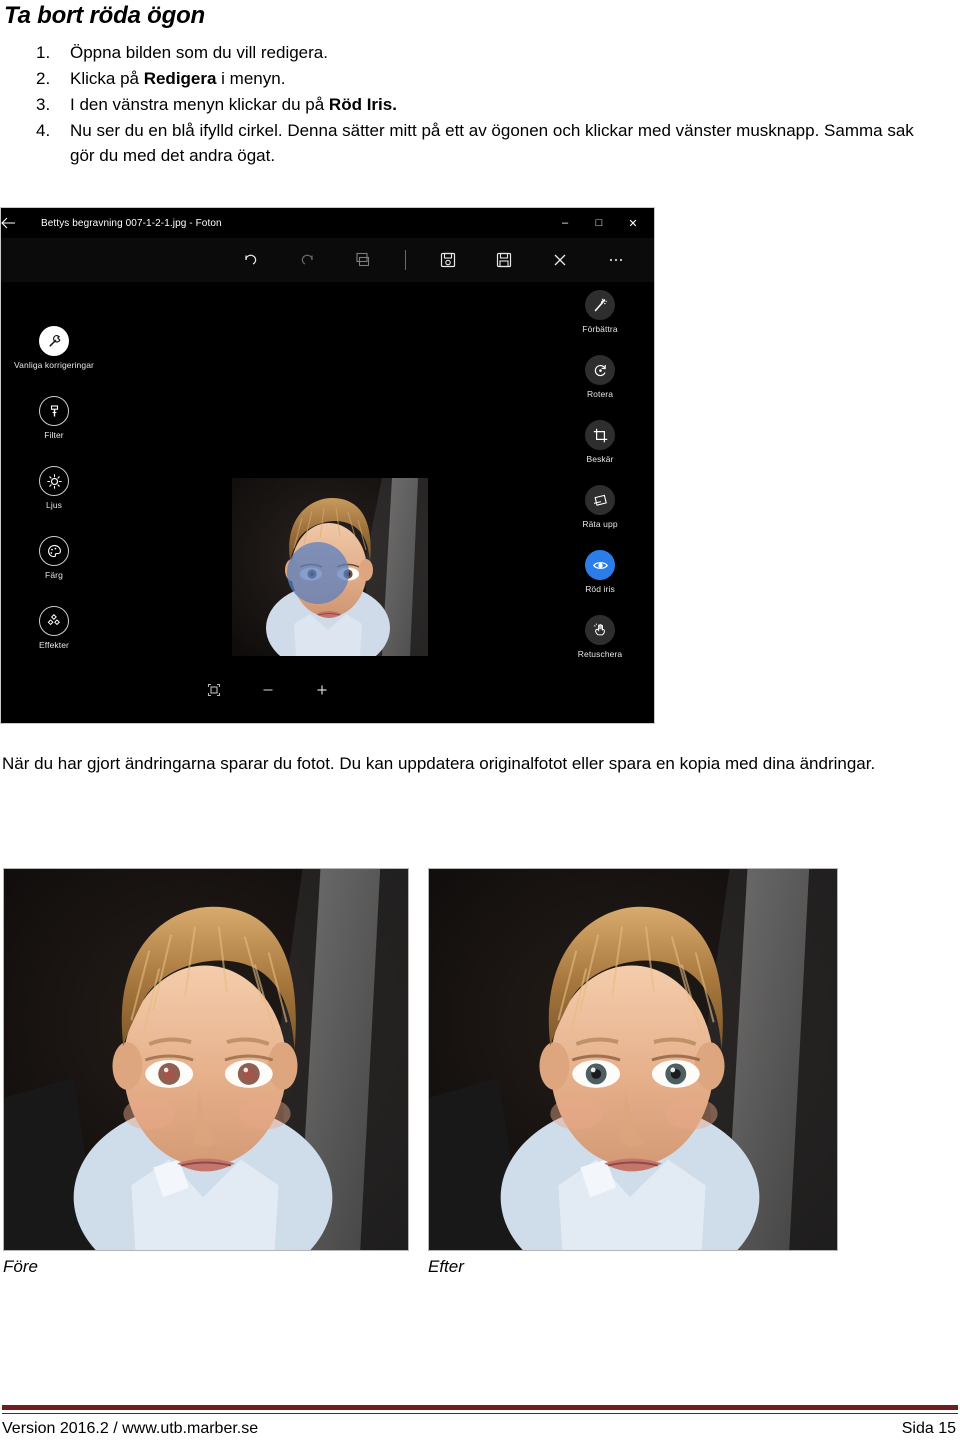 The height and width of the screenshot is (1451, 960). What do you see at coordinates (600, 435) in the screenshot?
I see `crop-icon` at bounding box center [600, 435].